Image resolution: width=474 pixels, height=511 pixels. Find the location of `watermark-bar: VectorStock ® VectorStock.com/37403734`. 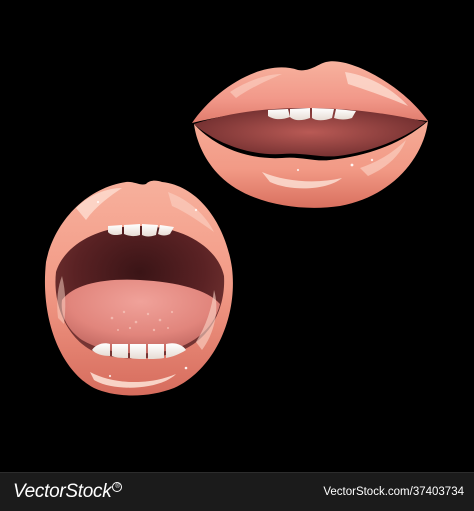

watermark-bar: VectorStock ® VectorStock.com/37403734 is located at coordinates (237, 491).